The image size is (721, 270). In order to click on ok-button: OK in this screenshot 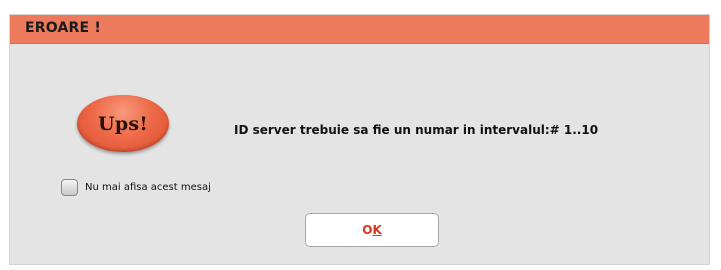, I will do `click(372, 230)`.